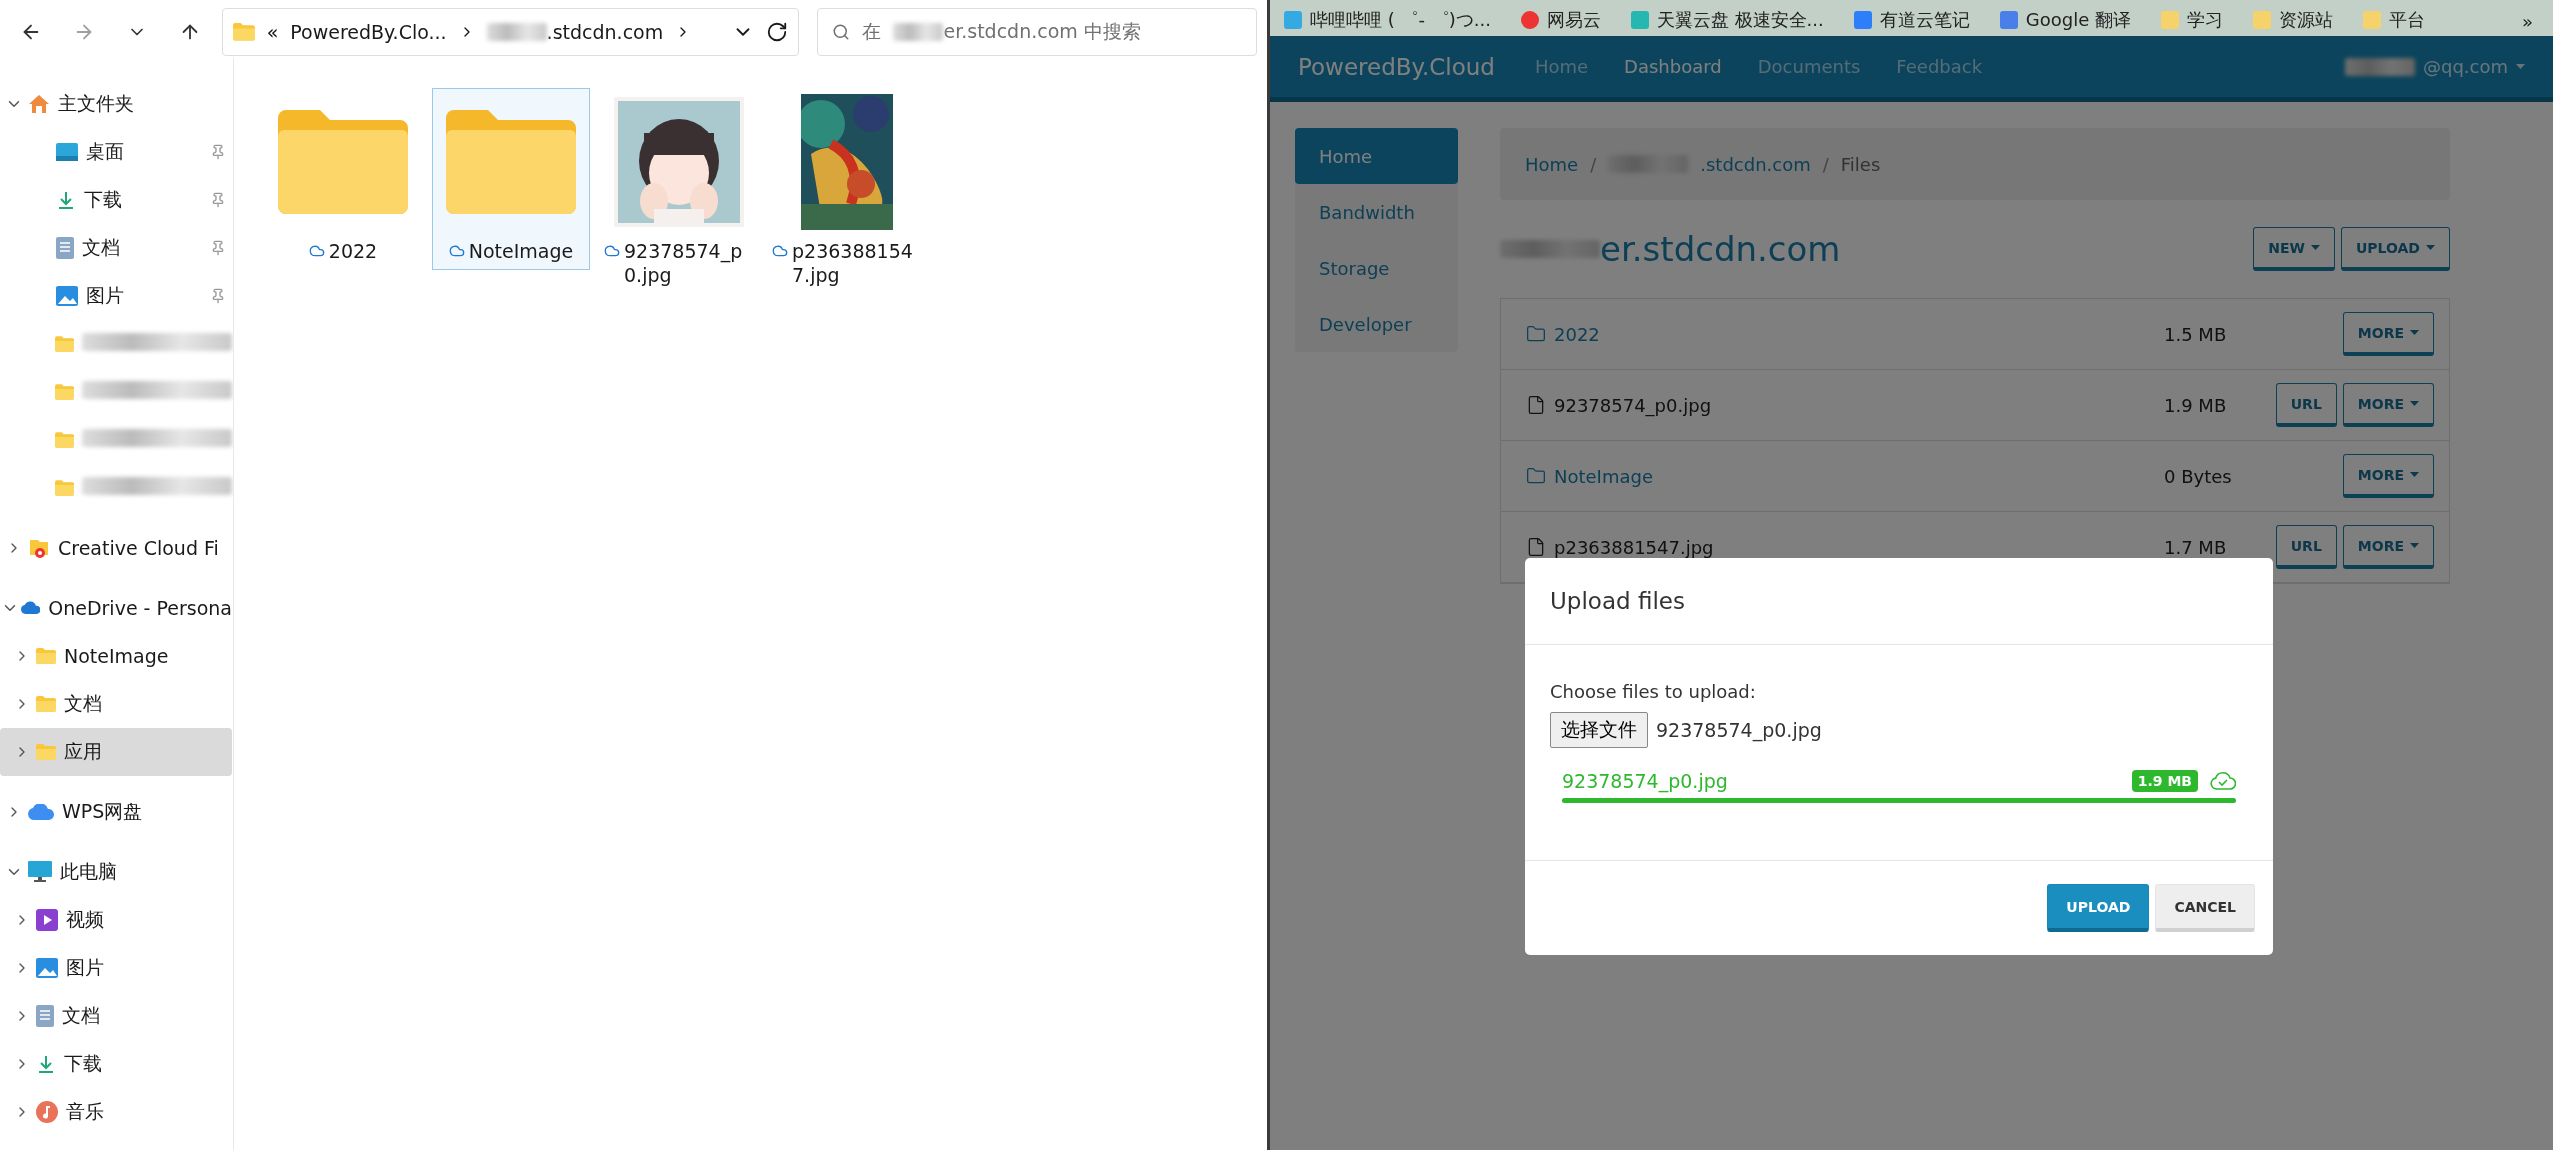 Image resolution: width=2553 pixels, height=1150 pixels. Describe the element at coordinates (116, 656) in the screenshot. I see `sidebar-item: NoteImage` at that location.